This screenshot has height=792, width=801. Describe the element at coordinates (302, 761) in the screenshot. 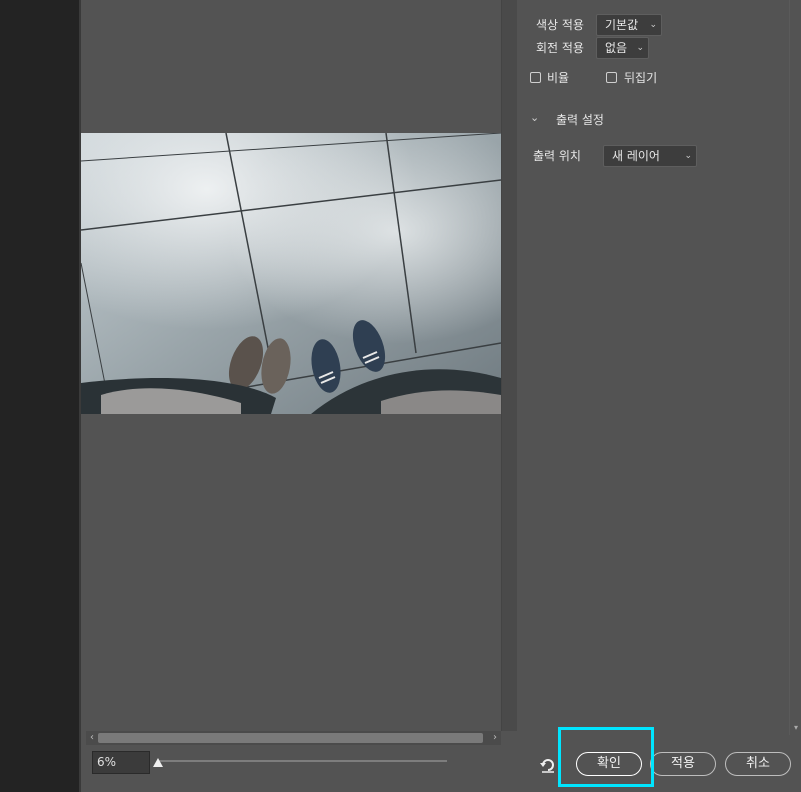

I see `zoom-slider-track` at that location.